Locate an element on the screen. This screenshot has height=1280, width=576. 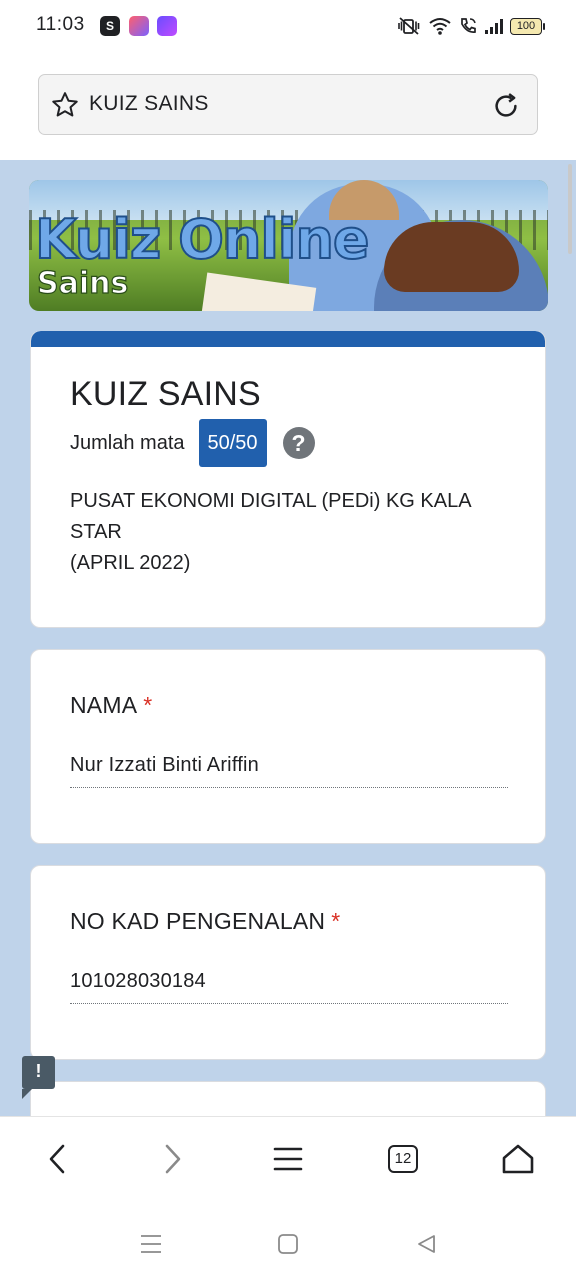
square-icon is located at coordinates (288, 1244).